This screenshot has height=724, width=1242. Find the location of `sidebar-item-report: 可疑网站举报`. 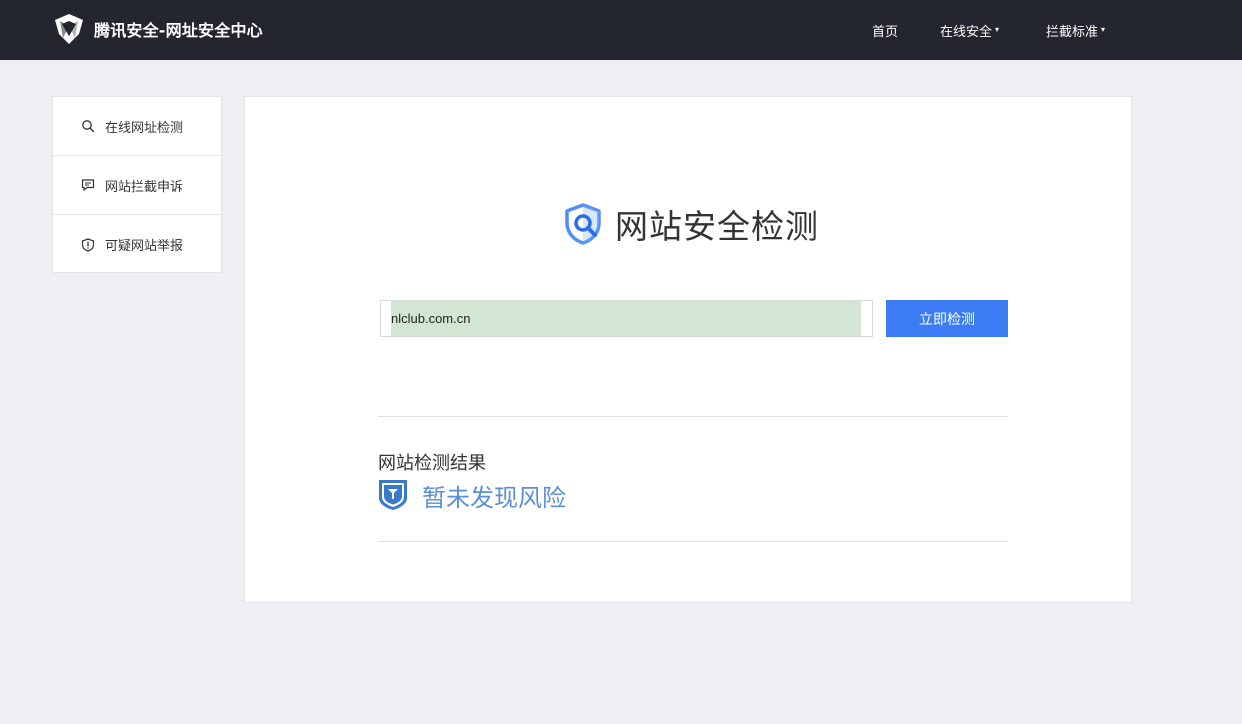

sidebar-item-report: 可疑网站举报 is located at coordinates (137, 244).